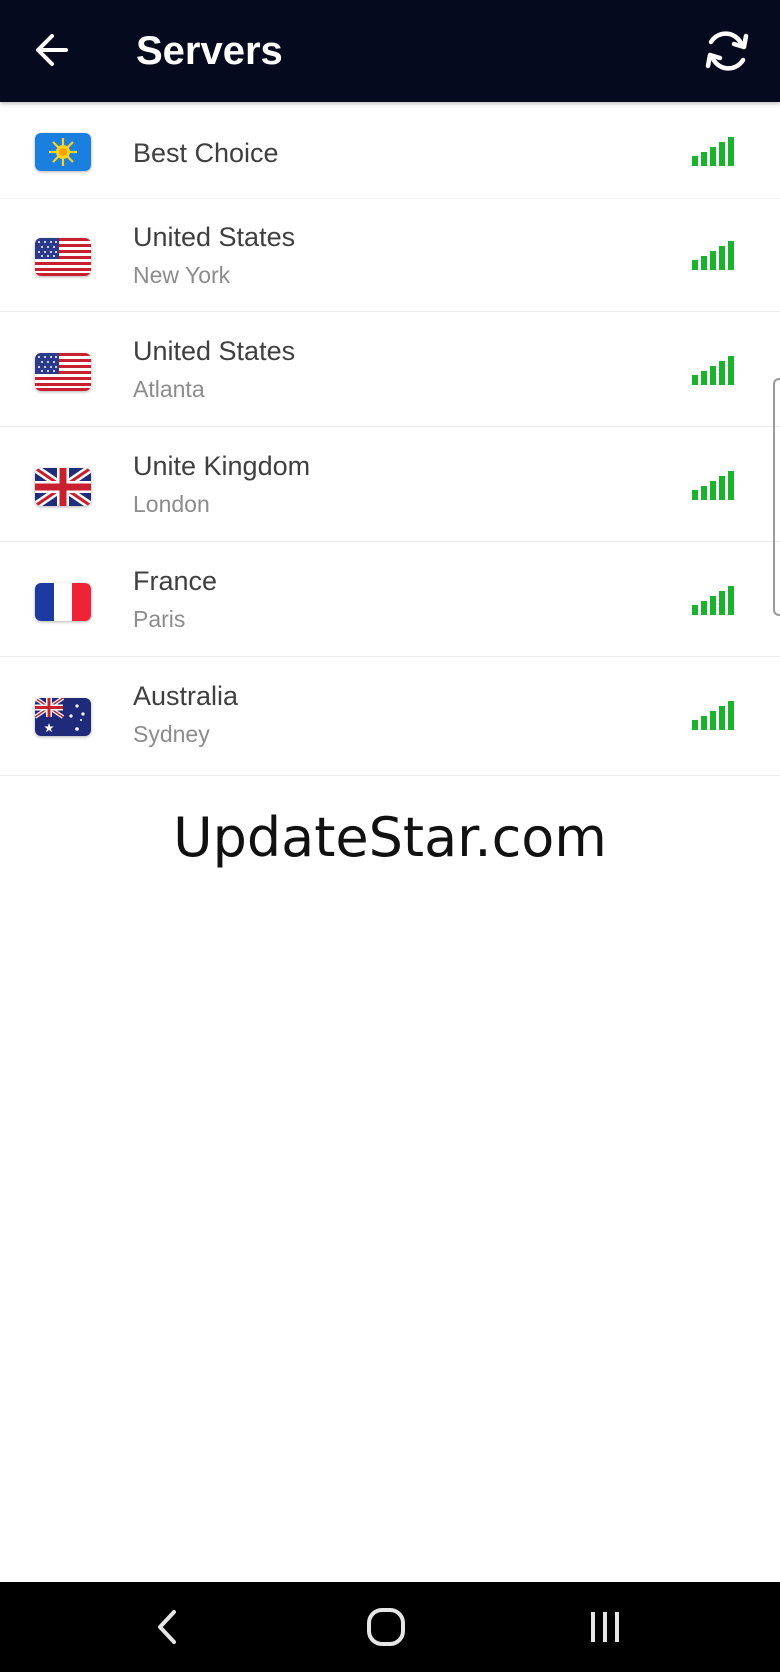 This screenshot has width=780, height=1672. Describe the element at coordinates (390, 150) in the screenshot. I see `server-row-best-choice: Best Choice` at that location.